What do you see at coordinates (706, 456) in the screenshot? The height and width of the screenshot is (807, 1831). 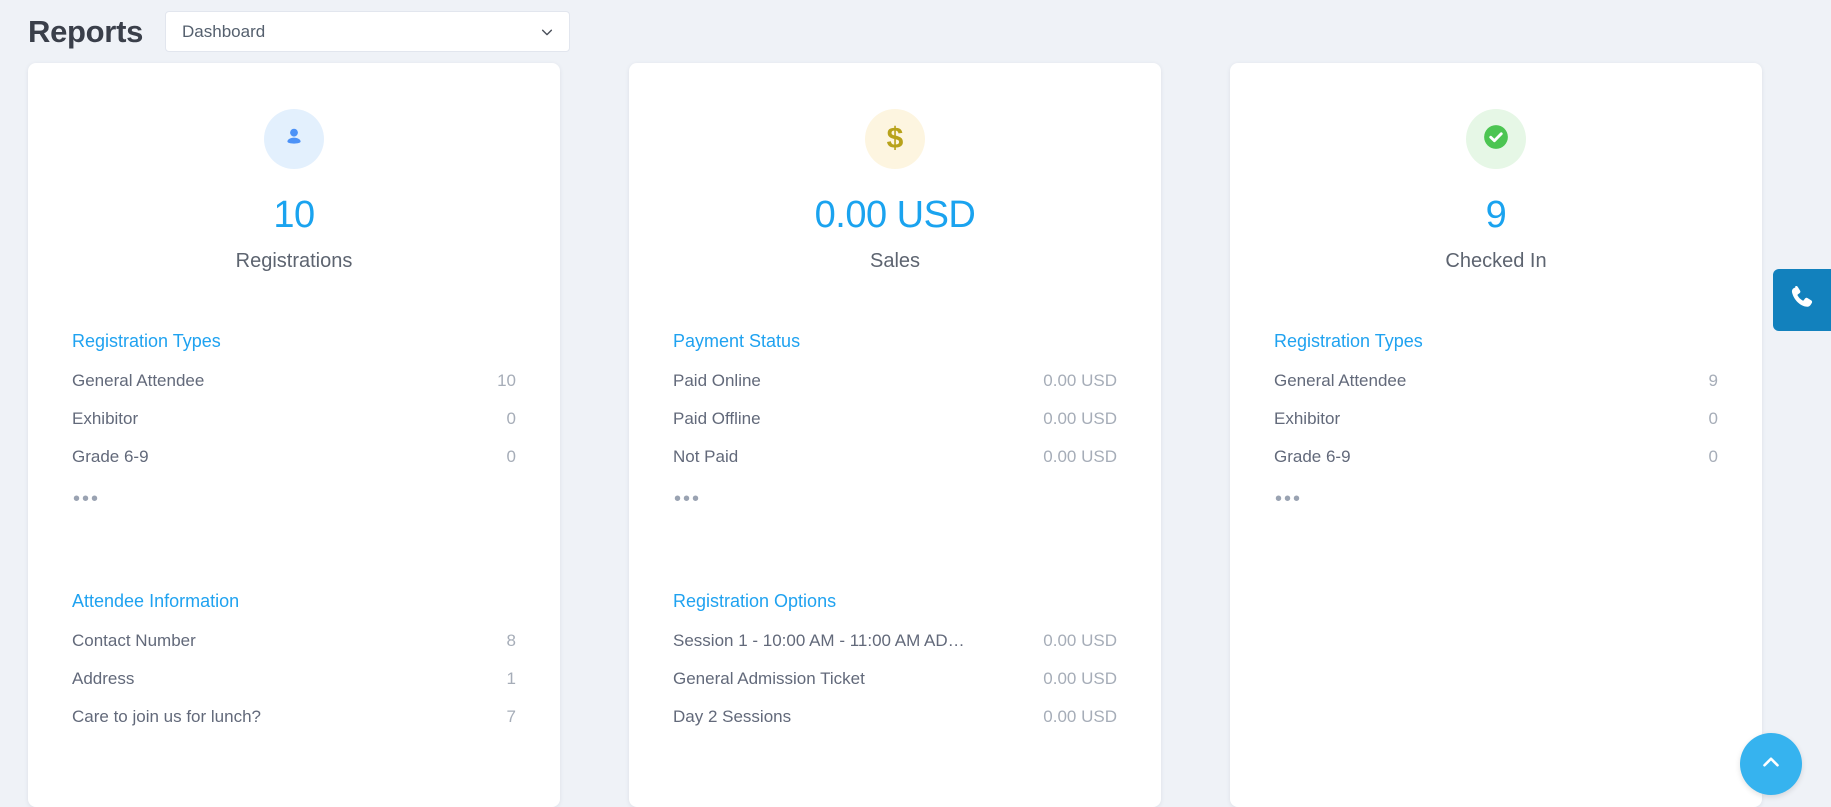 I see `stat-row-label: Not Paid` at bounding box center [706, 456].